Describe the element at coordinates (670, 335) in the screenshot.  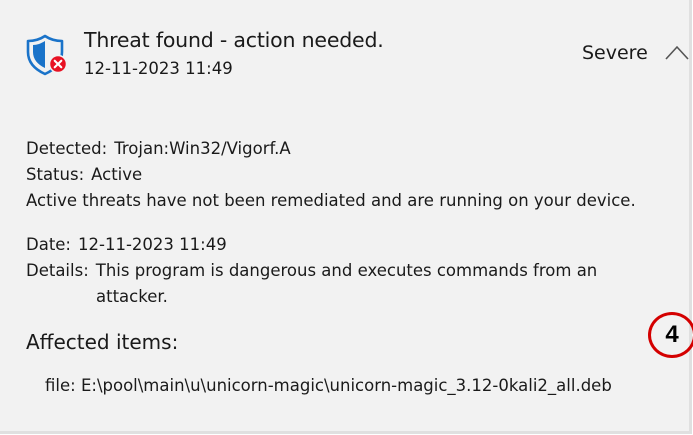
I see `annotation-marker: 4` at that location.